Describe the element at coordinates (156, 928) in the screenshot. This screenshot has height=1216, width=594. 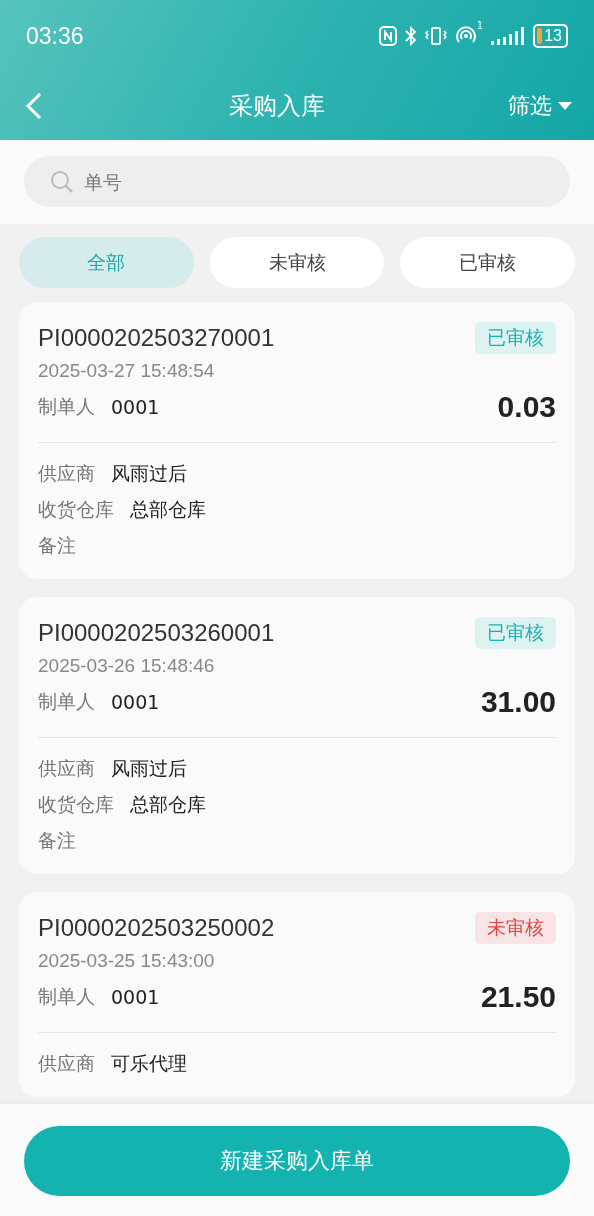
I see `order-number: PI0000202503250002` at that location.